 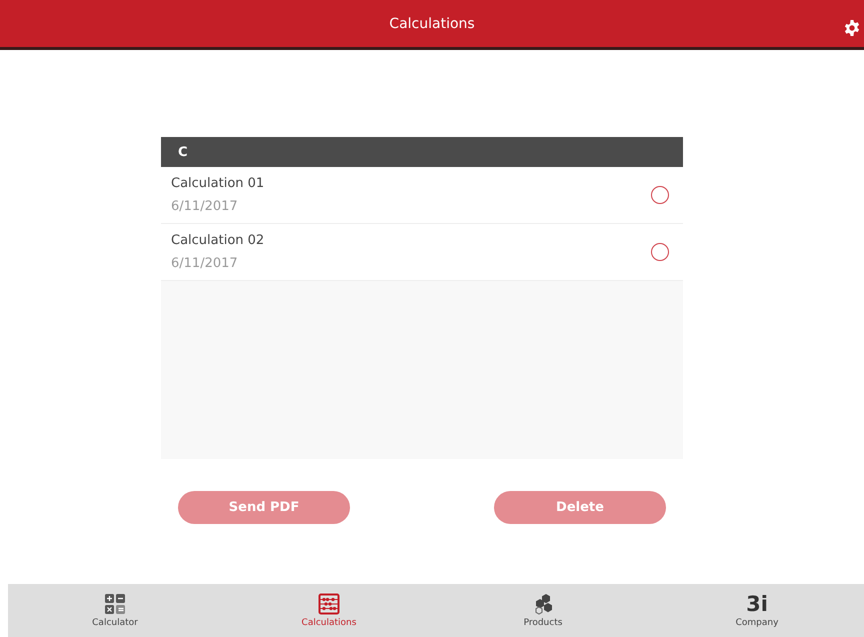 I want to click on item-name: Calculation 02, so click(x=218, y=240).